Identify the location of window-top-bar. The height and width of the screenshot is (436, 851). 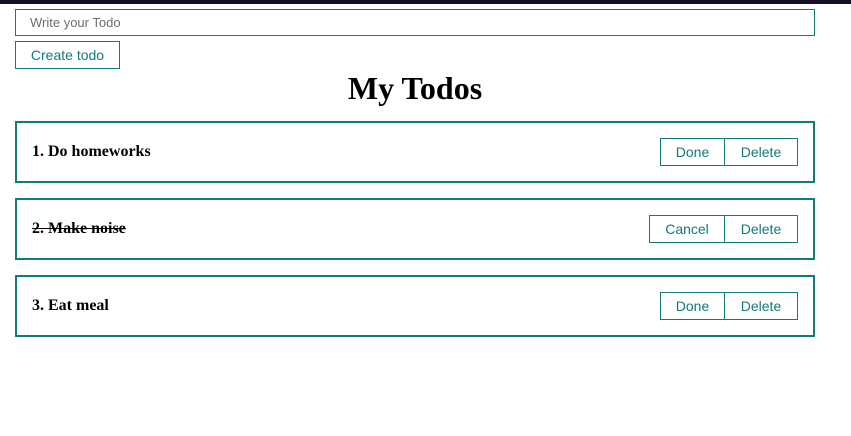
(425, 2).